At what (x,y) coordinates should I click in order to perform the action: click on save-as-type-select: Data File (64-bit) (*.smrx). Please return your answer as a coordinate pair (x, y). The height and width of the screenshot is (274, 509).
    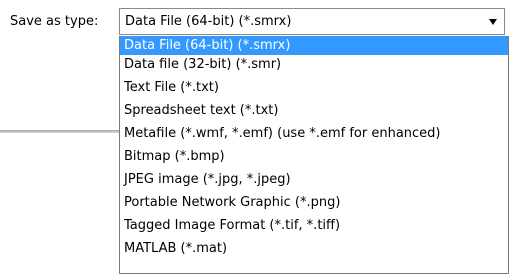
    Looking at the image, I should click on (312, 21).